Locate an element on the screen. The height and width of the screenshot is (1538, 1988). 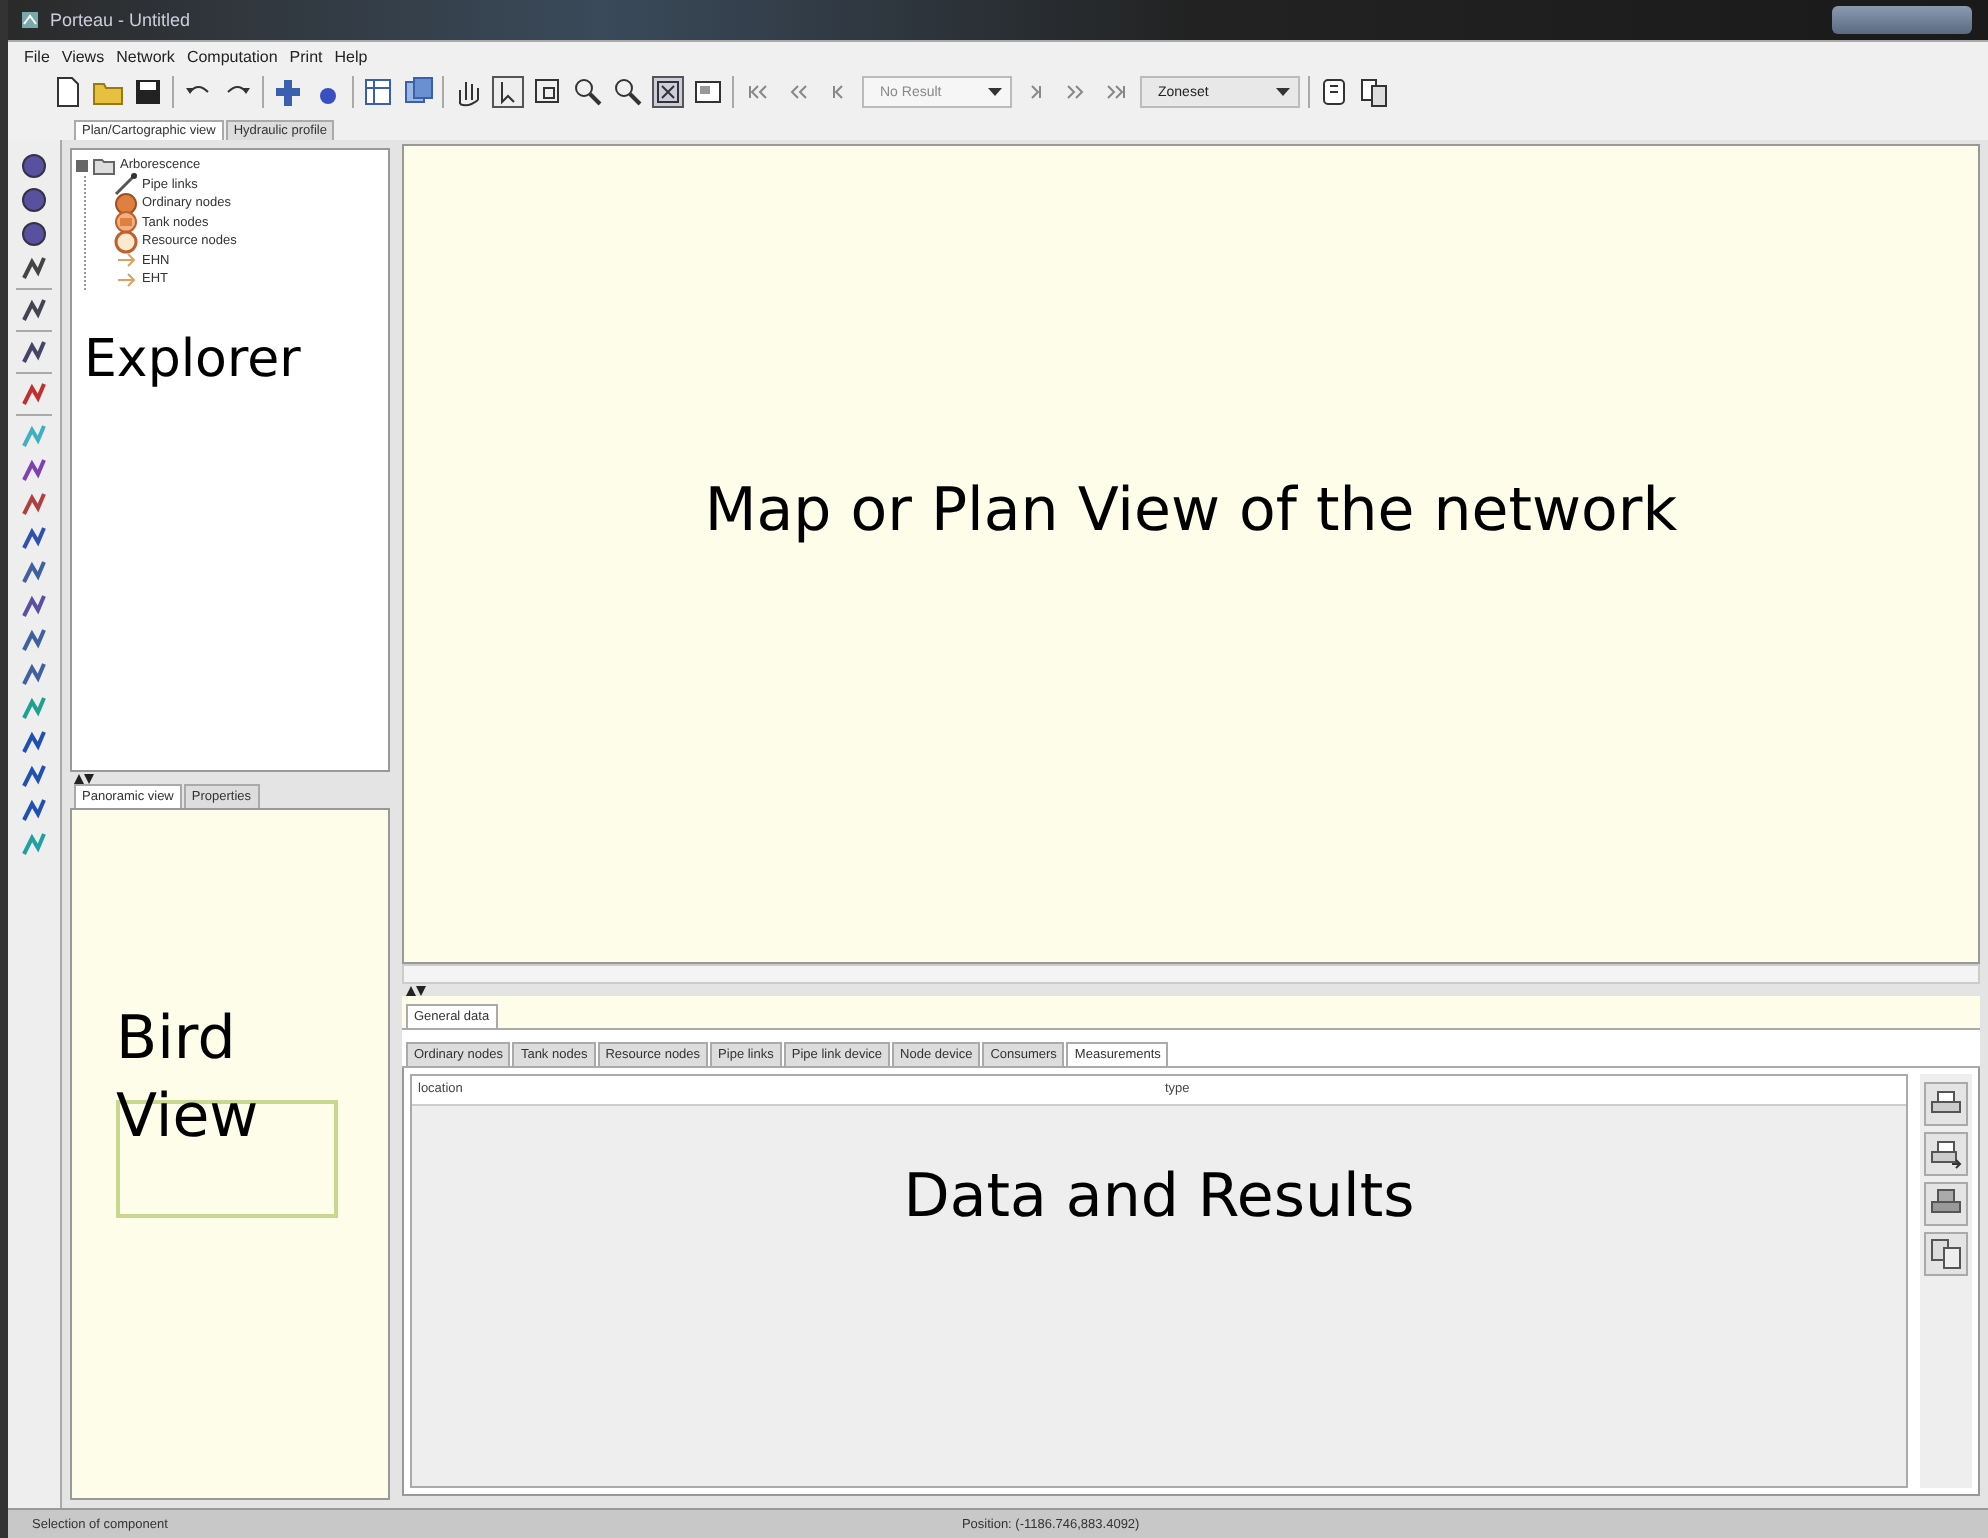
map-view-label: Map or Plan View of the network is located at coordinates (1191, 513).